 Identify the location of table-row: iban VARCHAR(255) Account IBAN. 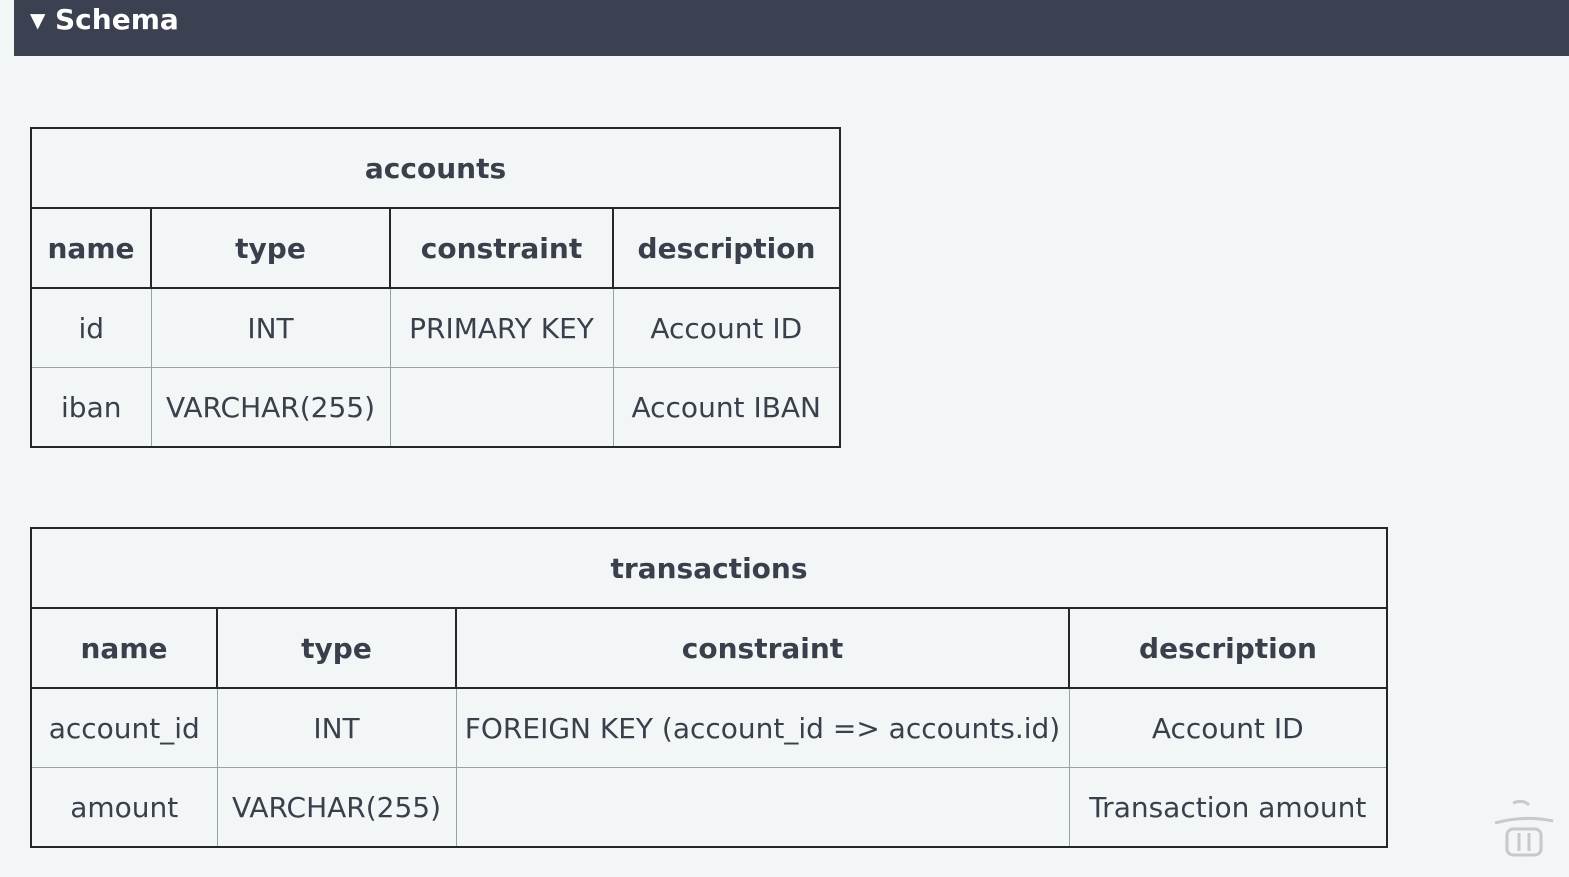
(435, 407).